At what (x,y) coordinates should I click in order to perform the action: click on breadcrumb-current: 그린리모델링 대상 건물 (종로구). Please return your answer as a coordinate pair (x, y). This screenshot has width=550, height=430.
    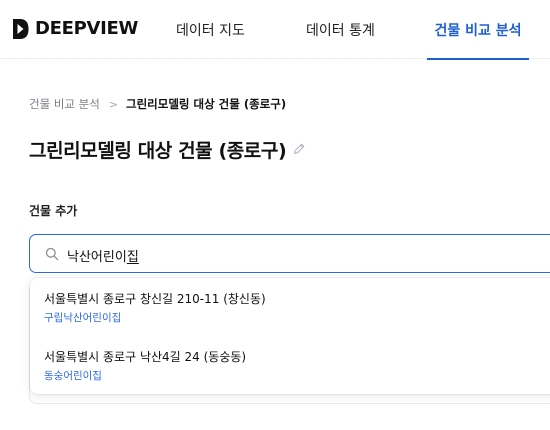
    Looking at the image, I should click on (206, 104).